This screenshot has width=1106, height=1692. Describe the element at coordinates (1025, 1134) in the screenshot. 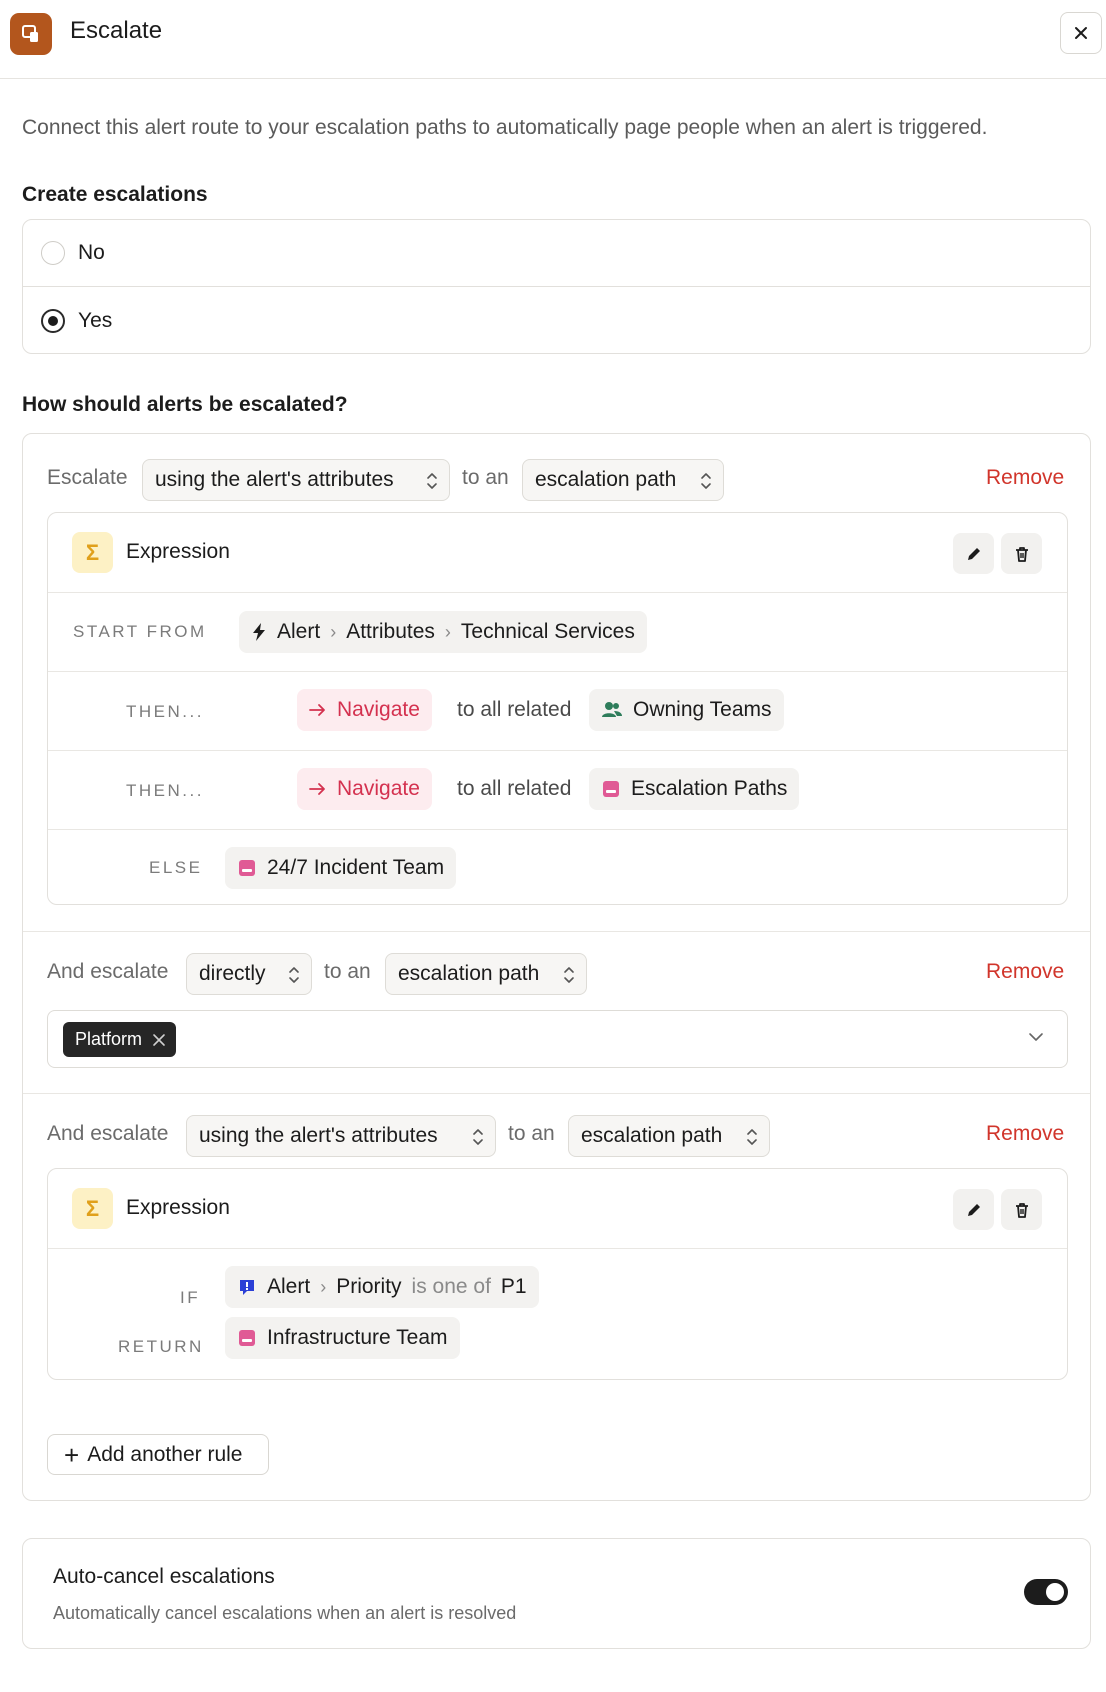

I see `rule-3-remove-link: Remove` at that location.